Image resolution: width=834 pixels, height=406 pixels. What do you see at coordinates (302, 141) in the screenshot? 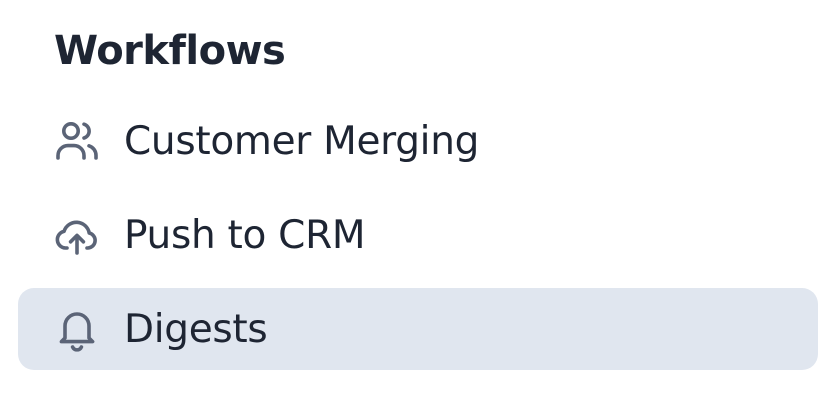
I see `nav-item-label: Customer Merging` at bounding box center [302, 141].